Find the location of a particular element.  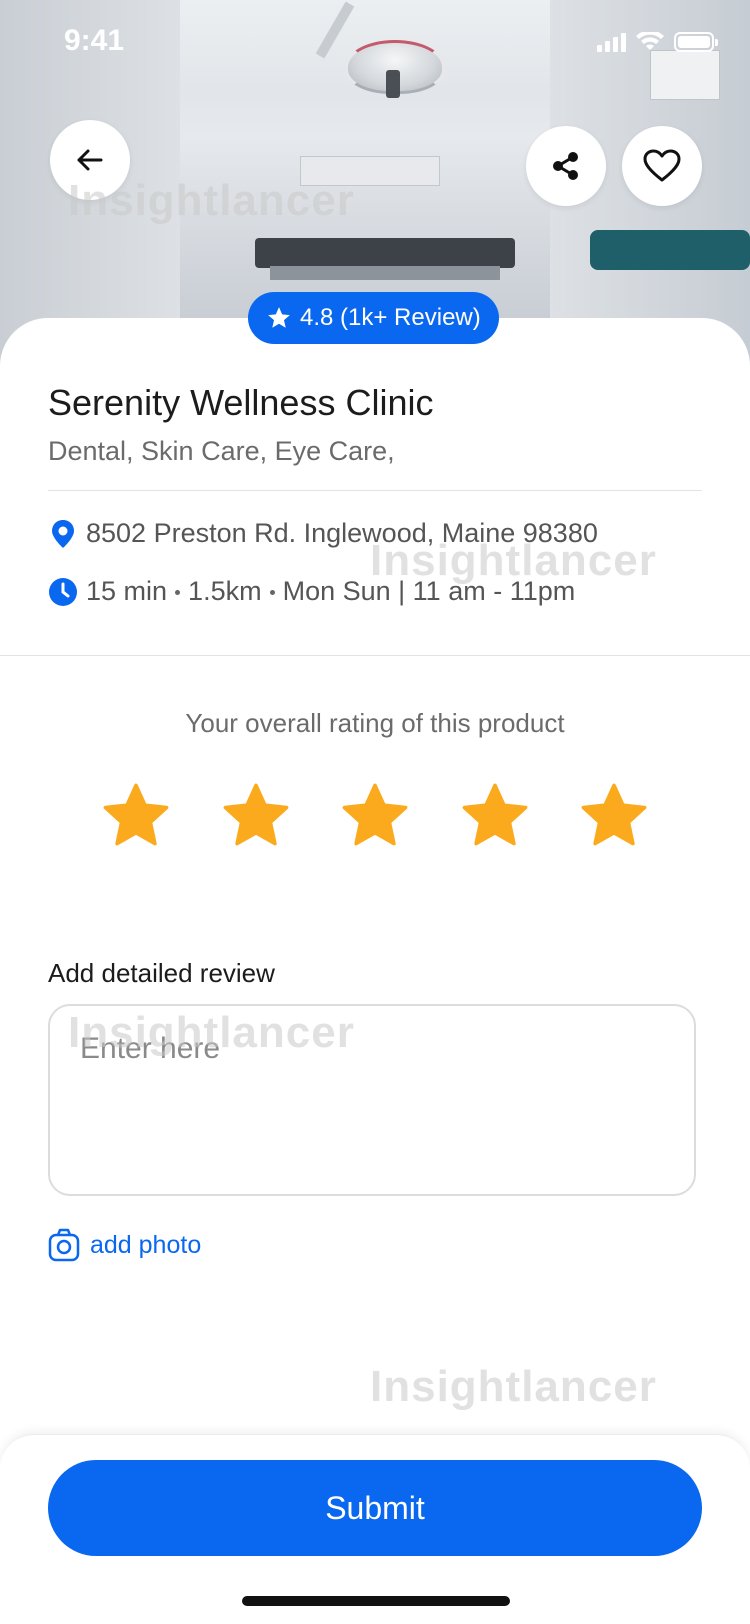

arrow-left-icon is located at coordinates (90, 160).